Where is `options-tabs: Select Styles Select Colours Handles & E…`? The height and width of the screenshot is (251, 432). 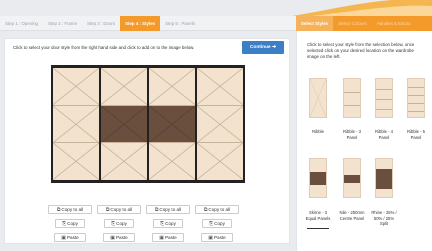 options-tabs: Select Styles Select Colours Handles & E… is located at coordinates (364, 23).